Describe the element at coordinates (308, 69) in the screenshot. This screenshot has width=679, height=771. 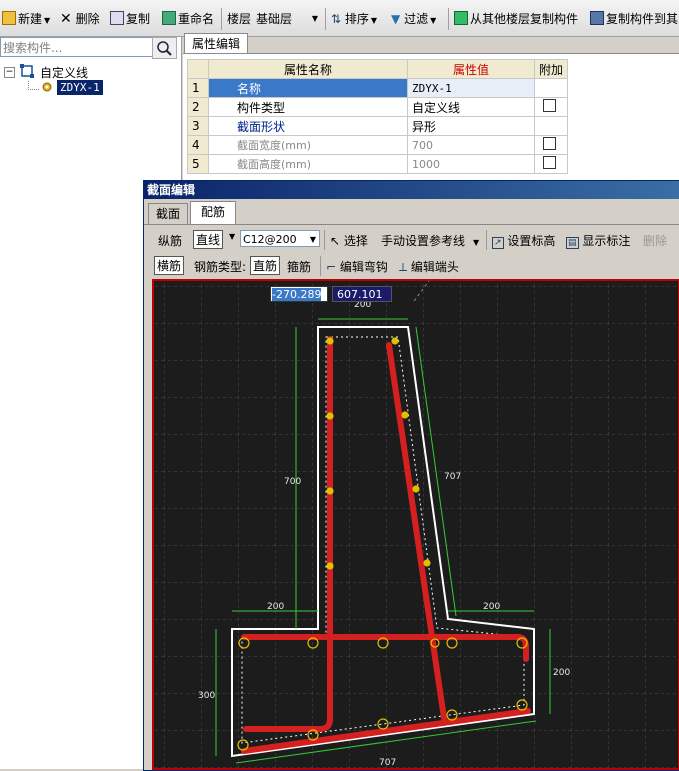
I see `column-header: 属性名称` at that location.